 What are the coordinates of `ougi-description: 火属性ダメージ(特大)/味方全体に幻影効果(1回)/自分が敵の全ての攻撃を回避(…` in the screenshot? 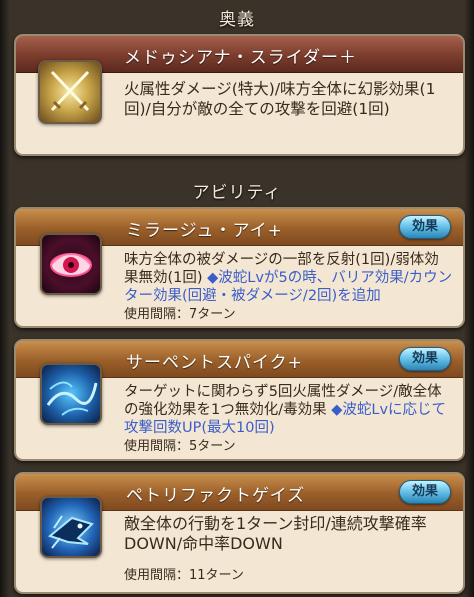 It's located at (280, 99).